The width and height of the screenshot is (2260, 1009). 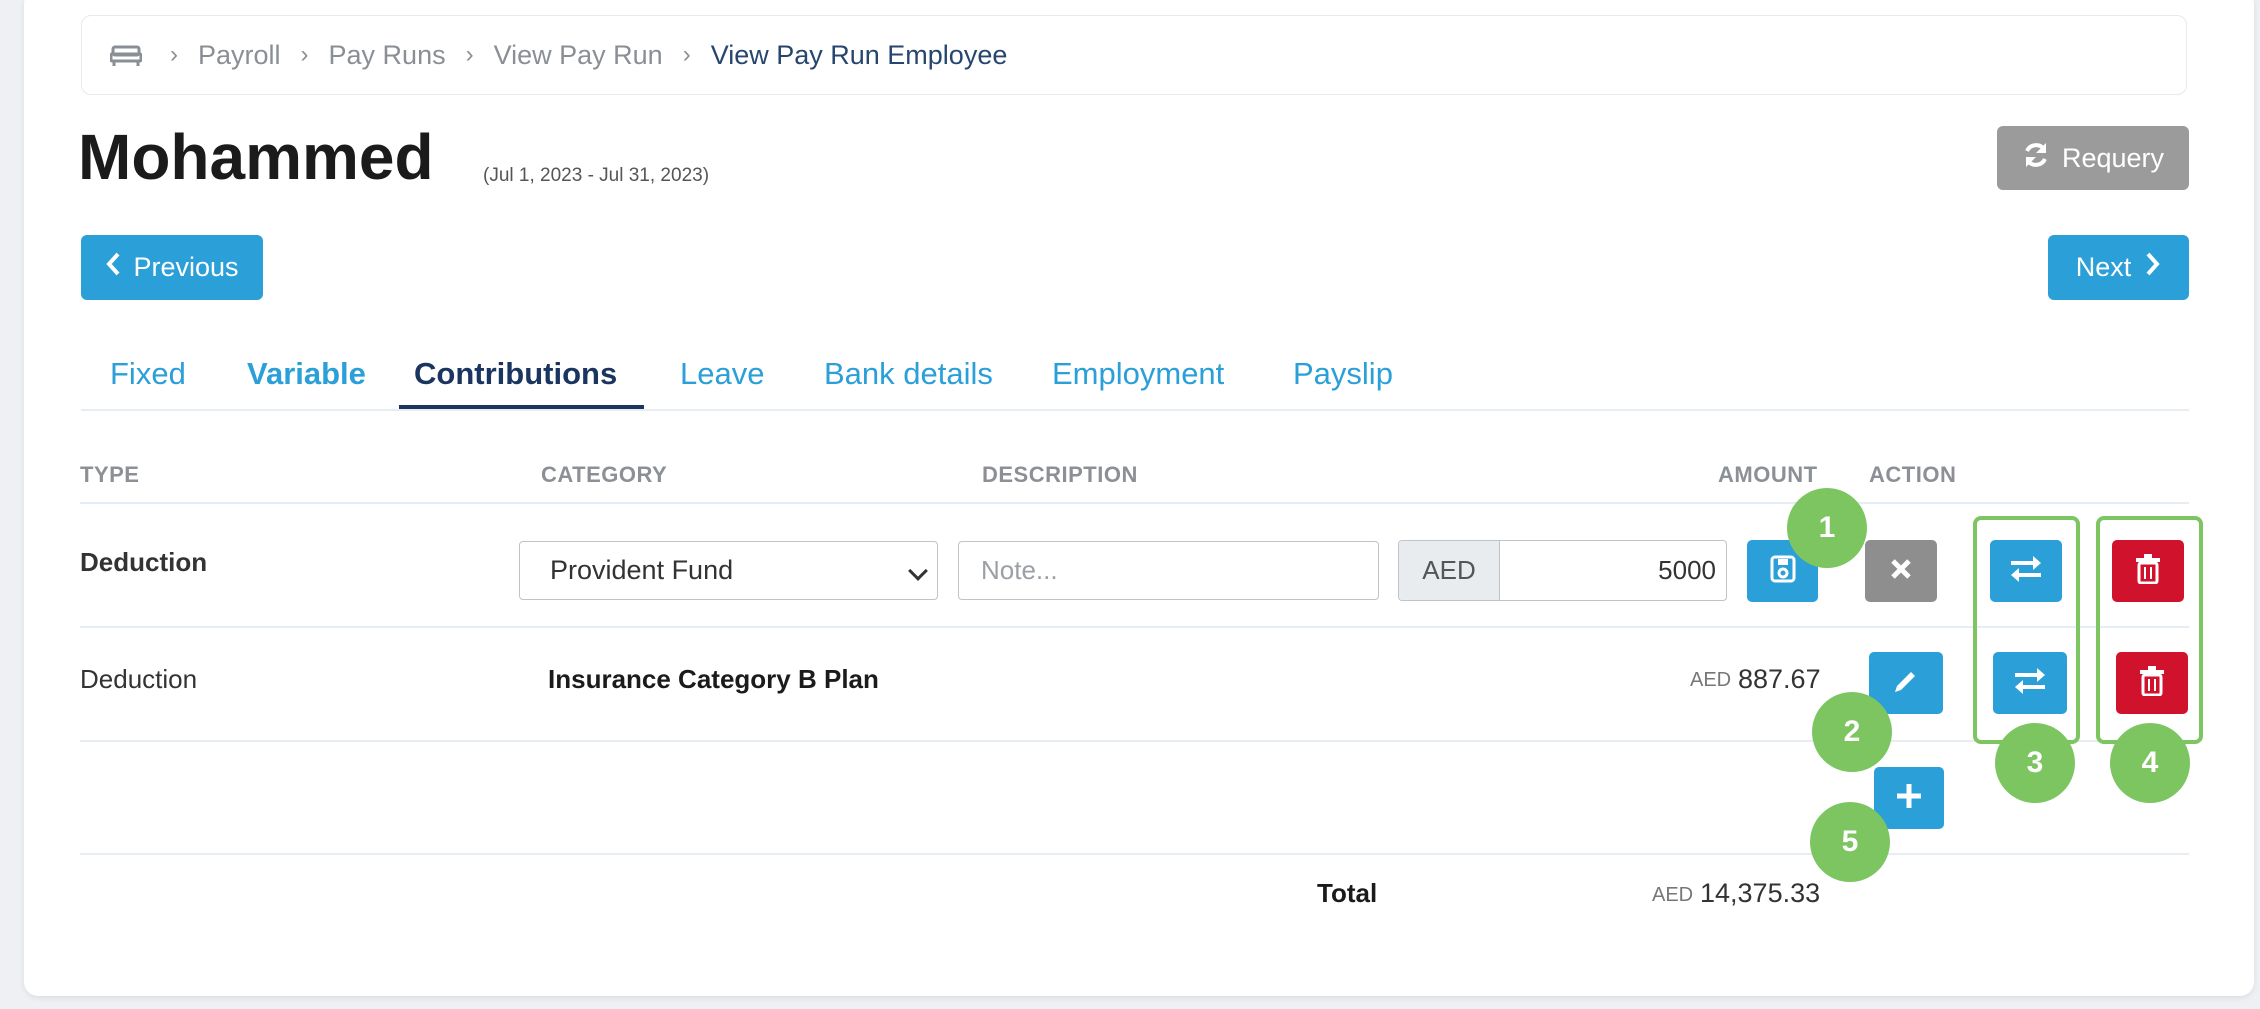 What do you see at coordinates (1711, 680) in the screenshot?
I see `row-currency: AED` at bounding box center [1711, 680].